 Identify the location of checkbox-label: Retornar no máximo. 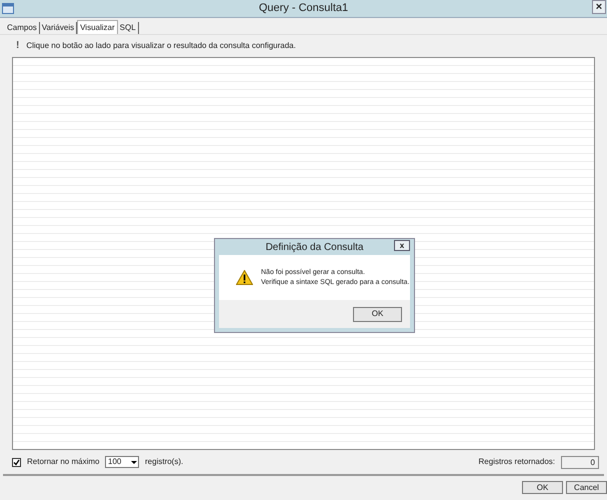
(63, 462).